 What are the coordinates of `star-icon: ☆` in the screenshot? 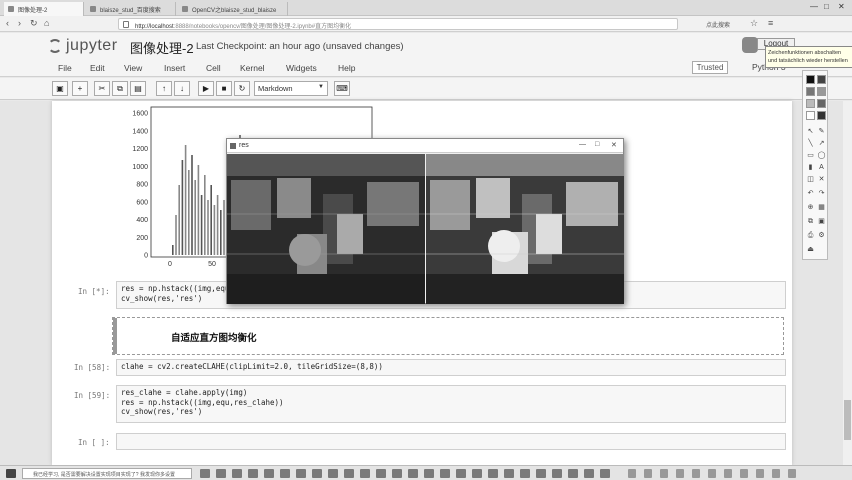 It's located at (754, 23).